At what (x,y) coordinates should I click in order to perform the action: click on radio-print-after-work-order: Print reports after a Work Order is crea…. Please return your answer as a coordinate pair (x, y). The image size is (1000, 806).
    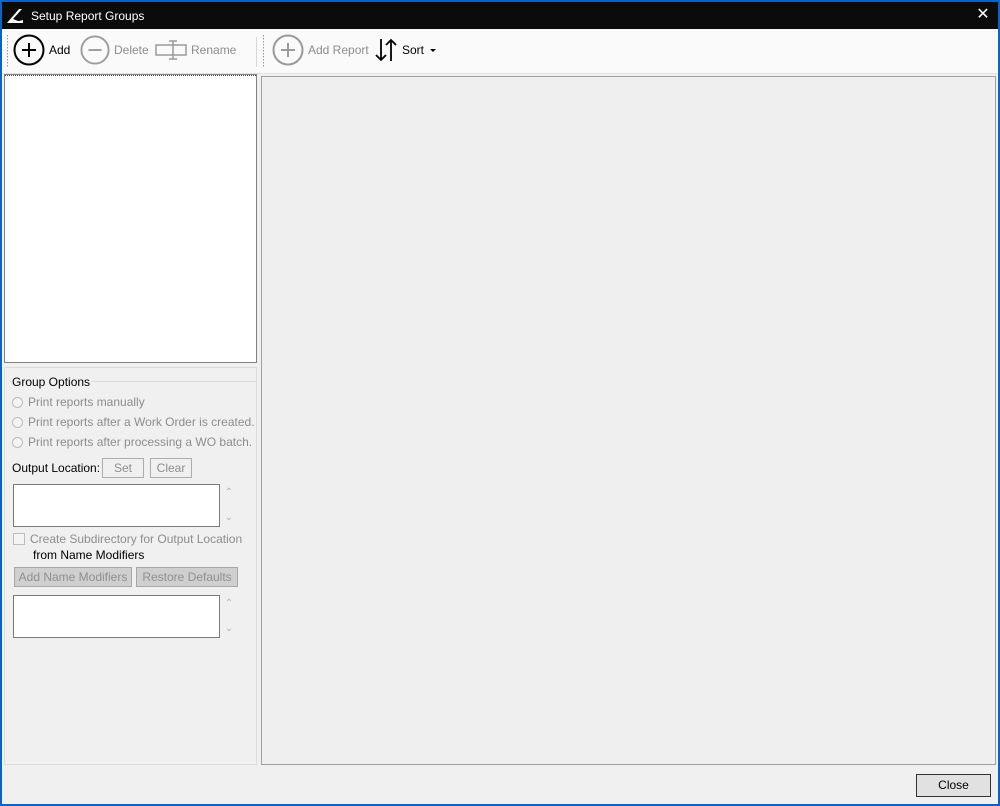
    Looking at the image, I should click on (133, 422).